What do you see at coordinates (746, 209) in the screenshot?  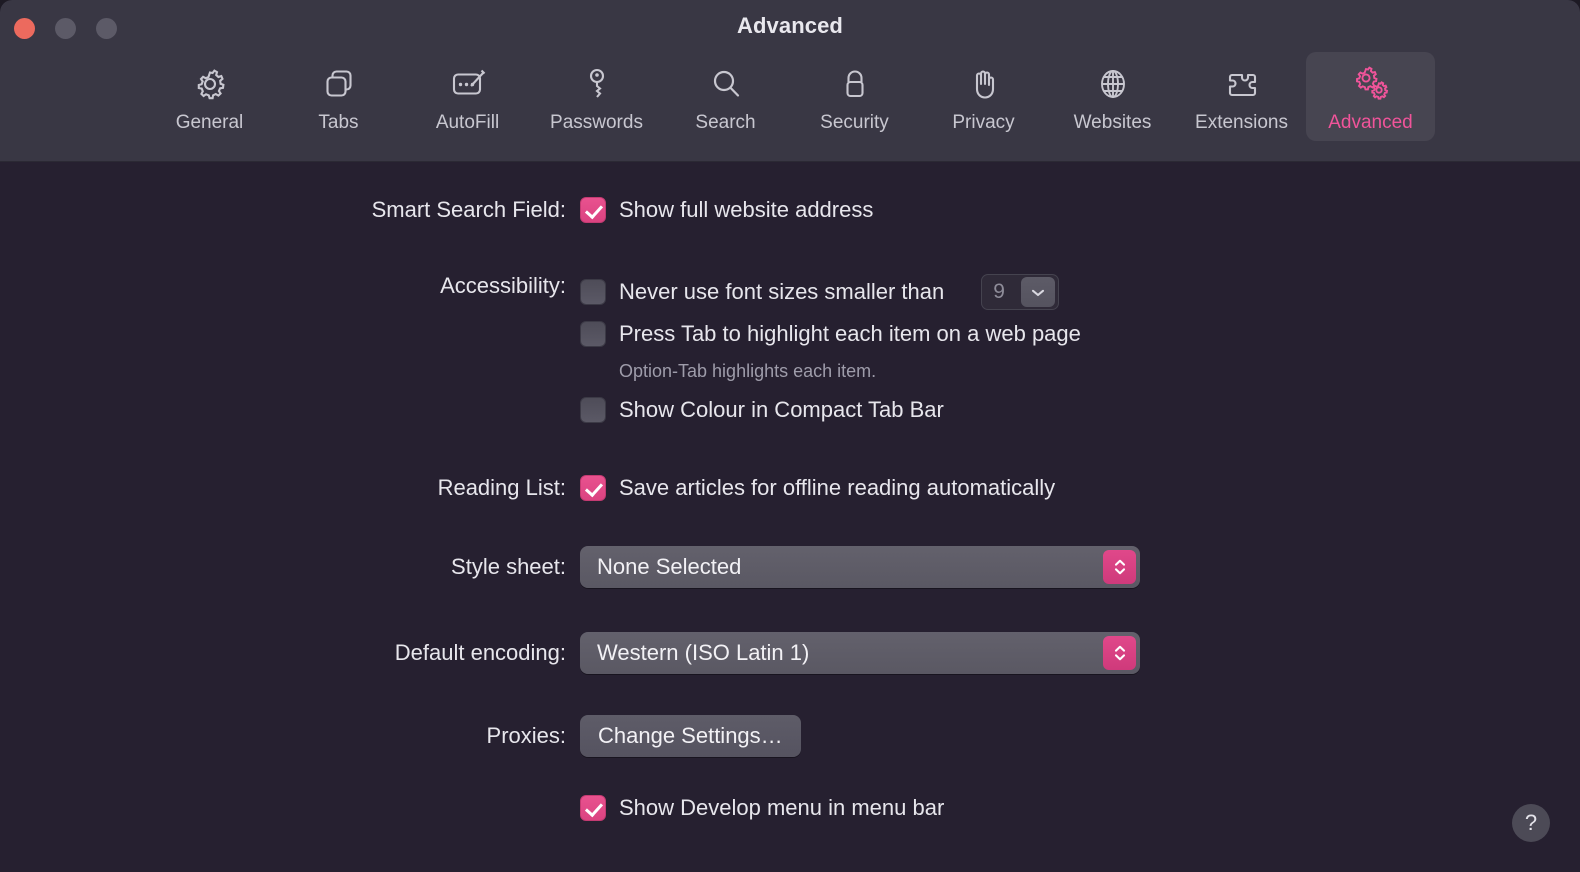 I see `checkbox-label-show-full-website-address: Show full website address` at bounding box center [746, 209].